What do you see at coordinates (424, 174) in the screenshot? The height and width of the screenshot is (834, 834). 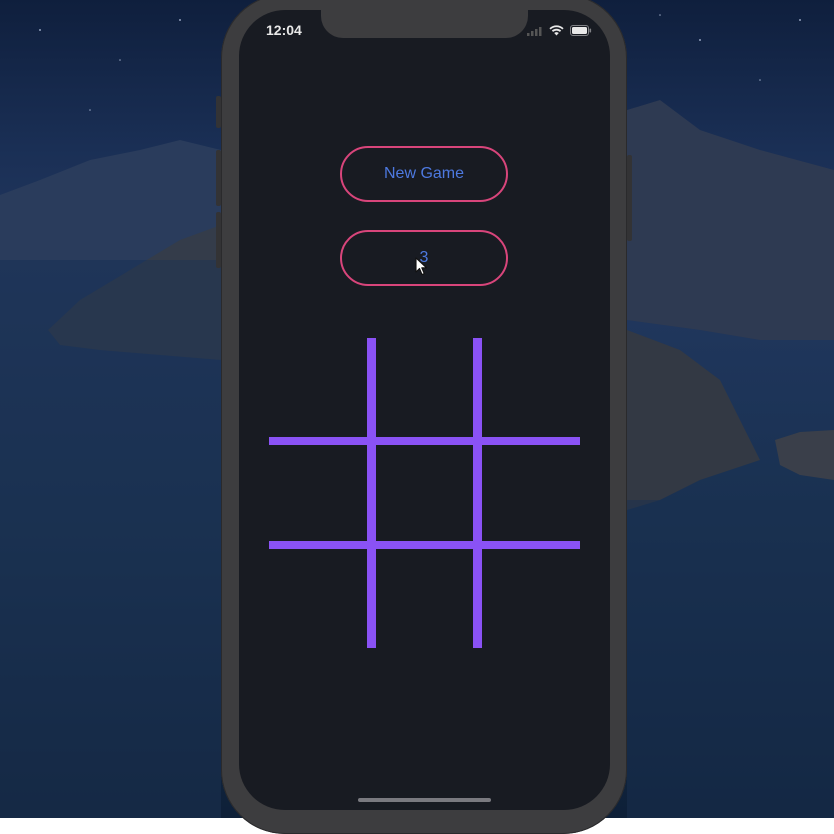 I see `new-game-button: New Game` at bounding box center [424, 174].